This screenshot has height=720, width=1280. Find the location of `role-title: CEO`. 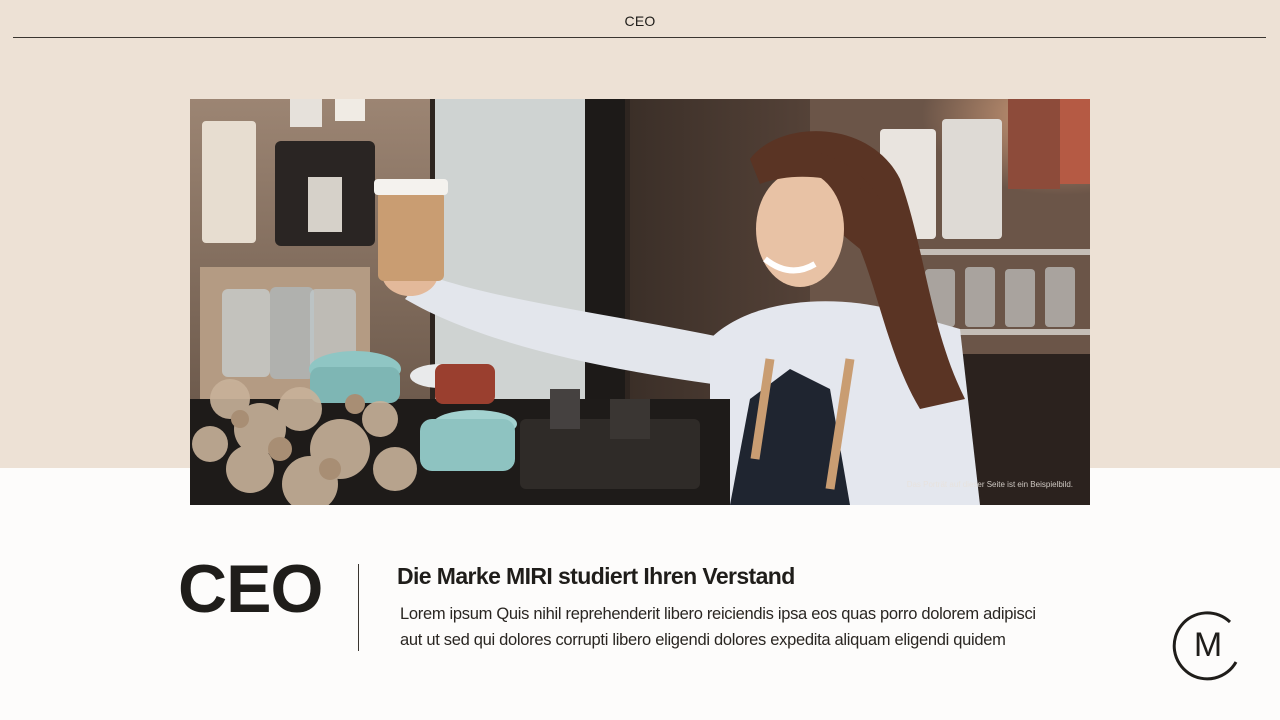

role-title: CEO is located at coordinates (250, 589).